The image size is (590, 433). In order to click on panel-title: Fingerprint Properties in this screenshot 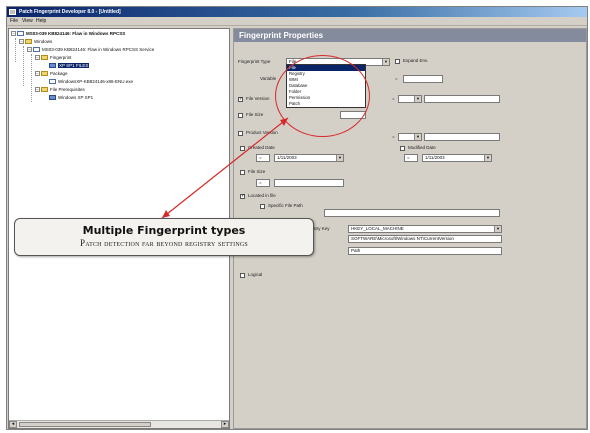, I will do `click(410, 35)`.